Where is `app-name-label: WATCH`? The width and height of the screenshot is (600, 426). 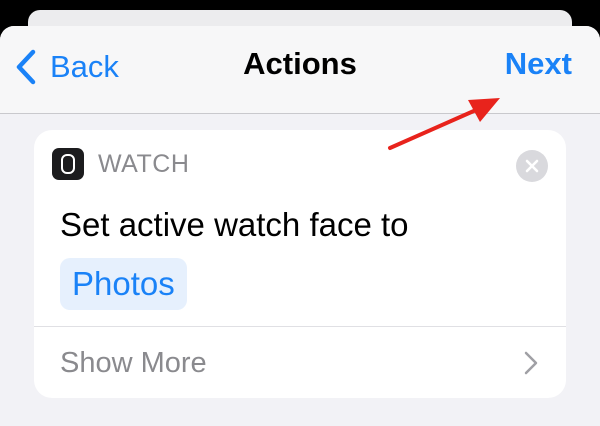 app-name-label: WATCH is located at coordinates (144, 163).